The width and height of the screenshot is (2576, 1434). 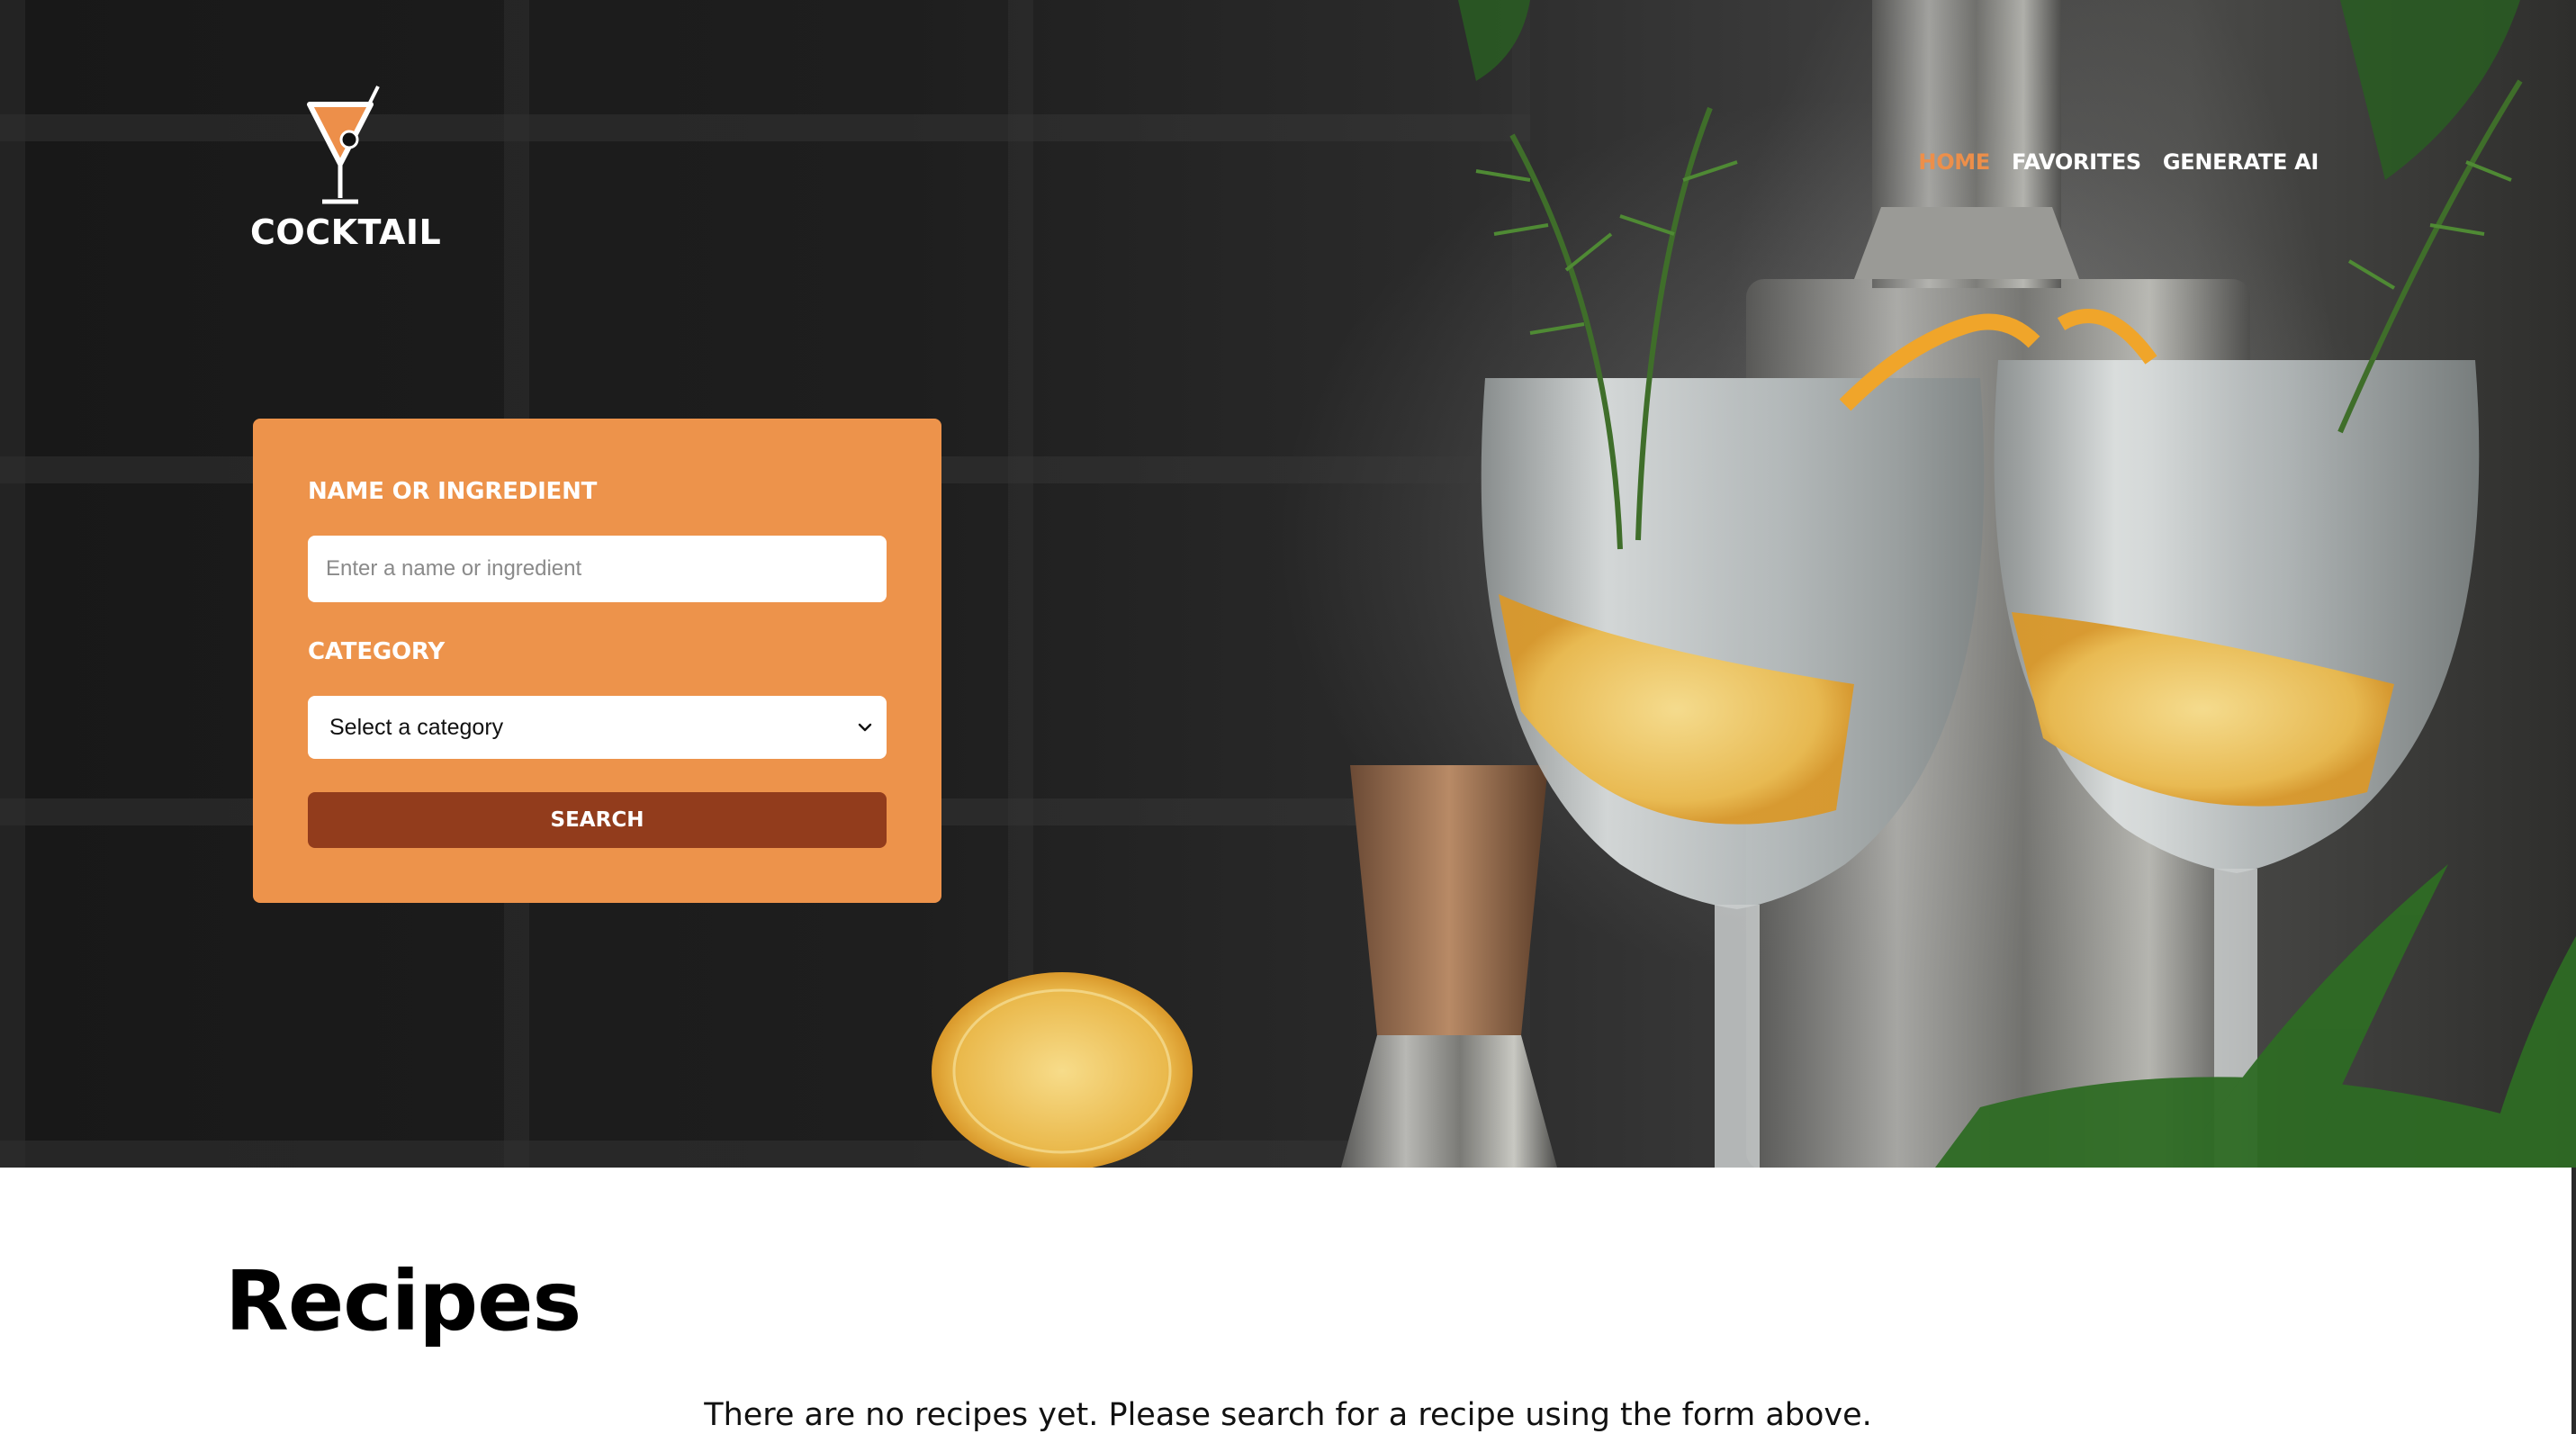 I want to click on brand-logo: COCKTAIL, so click(x=346, y=166).